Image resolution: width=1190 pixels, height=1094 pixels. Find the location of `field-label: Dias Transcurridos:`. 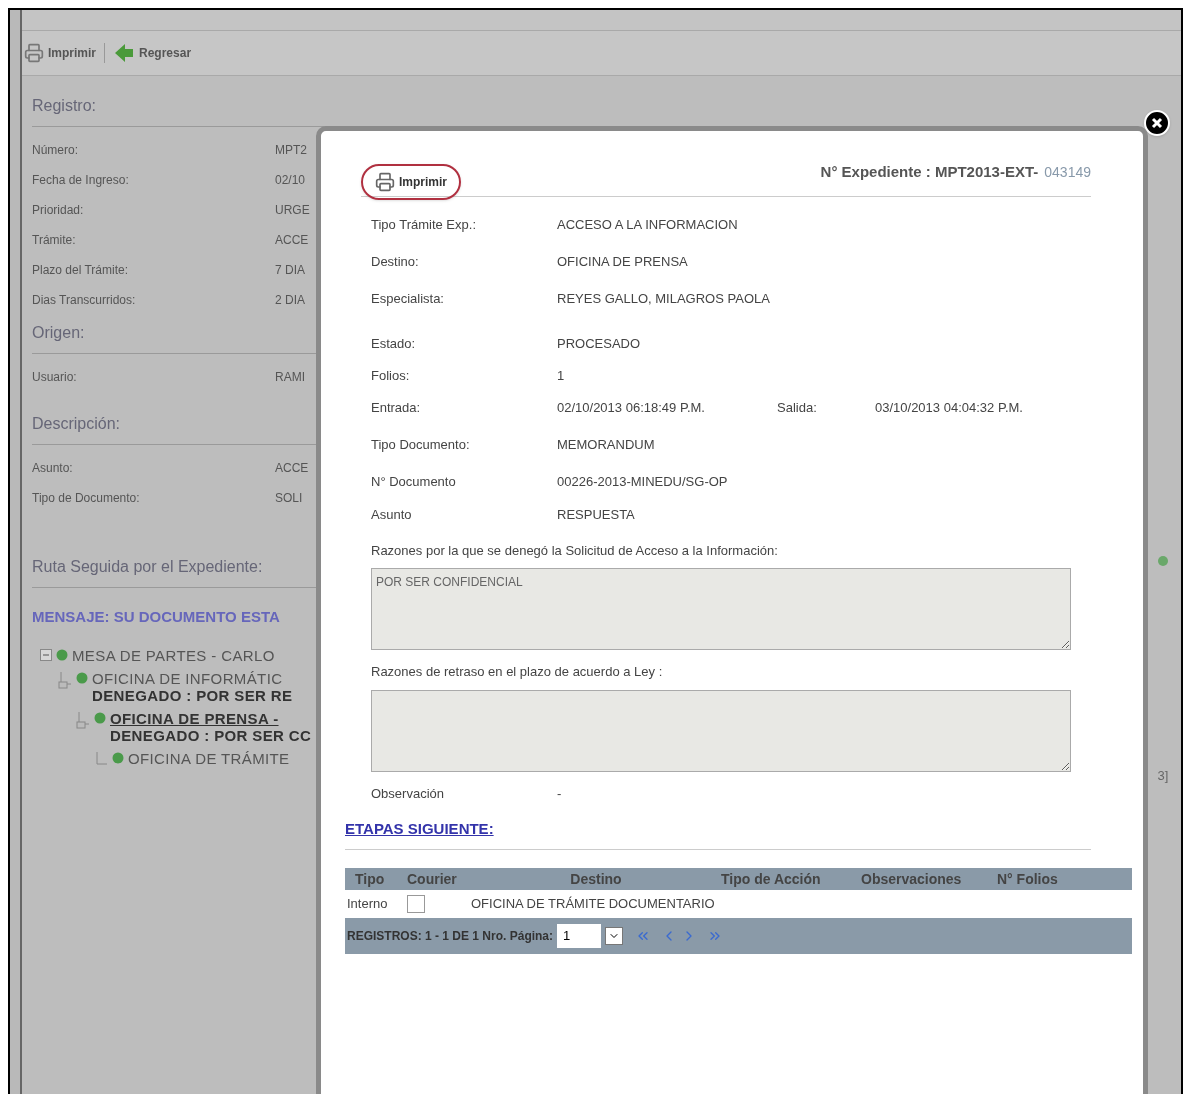

field-label: Dias Transcurridos: is located at coordinates (84, 300).